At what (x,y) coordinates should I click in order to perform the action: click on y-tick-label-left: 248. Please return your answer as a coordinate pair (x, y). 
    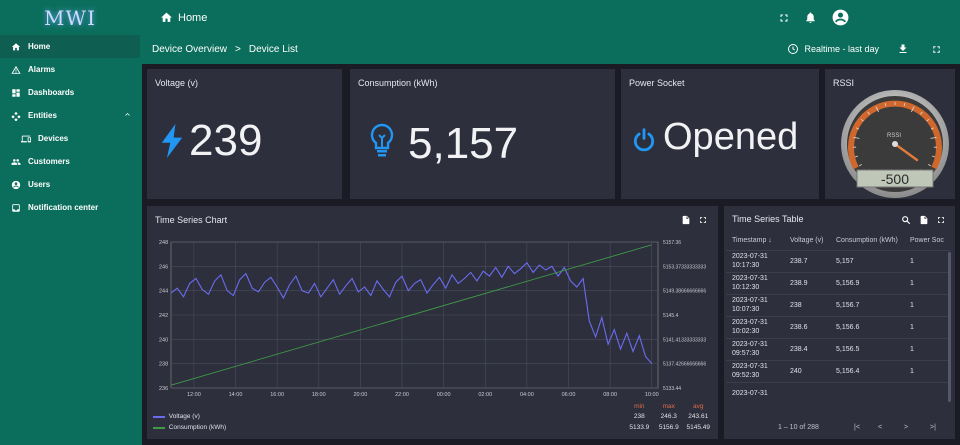
    Looking at the image, I should click on (163, 243).